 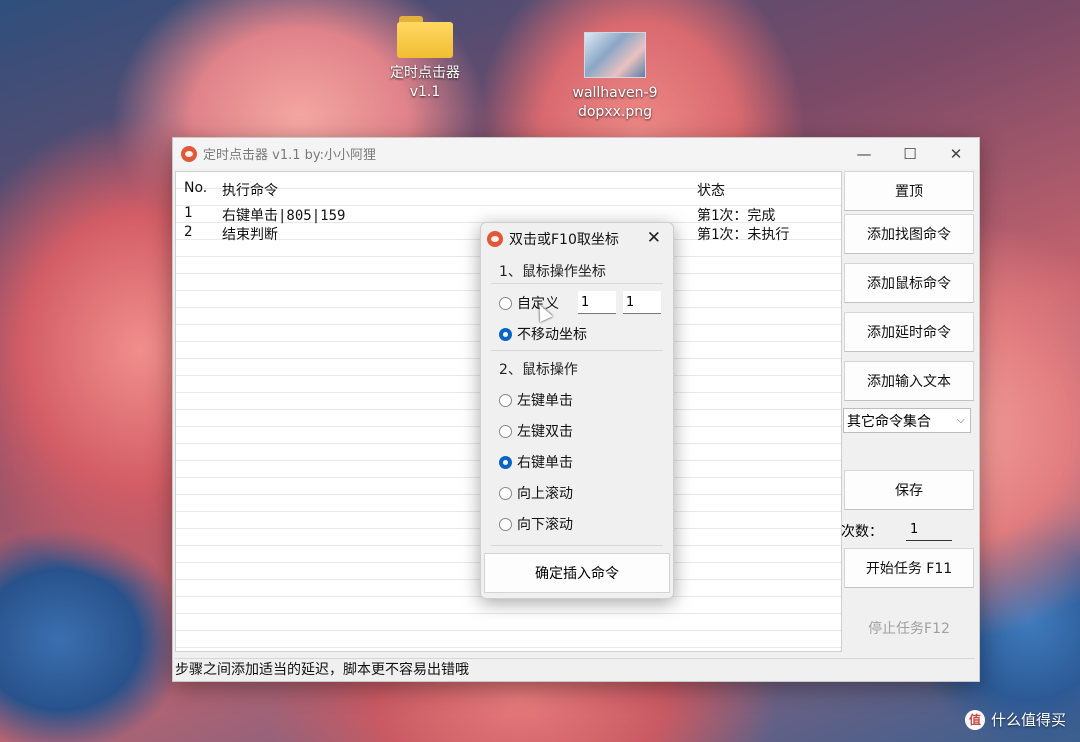 I want to click on watermark: 值 什么值得买, so click(x=1015, y=719).